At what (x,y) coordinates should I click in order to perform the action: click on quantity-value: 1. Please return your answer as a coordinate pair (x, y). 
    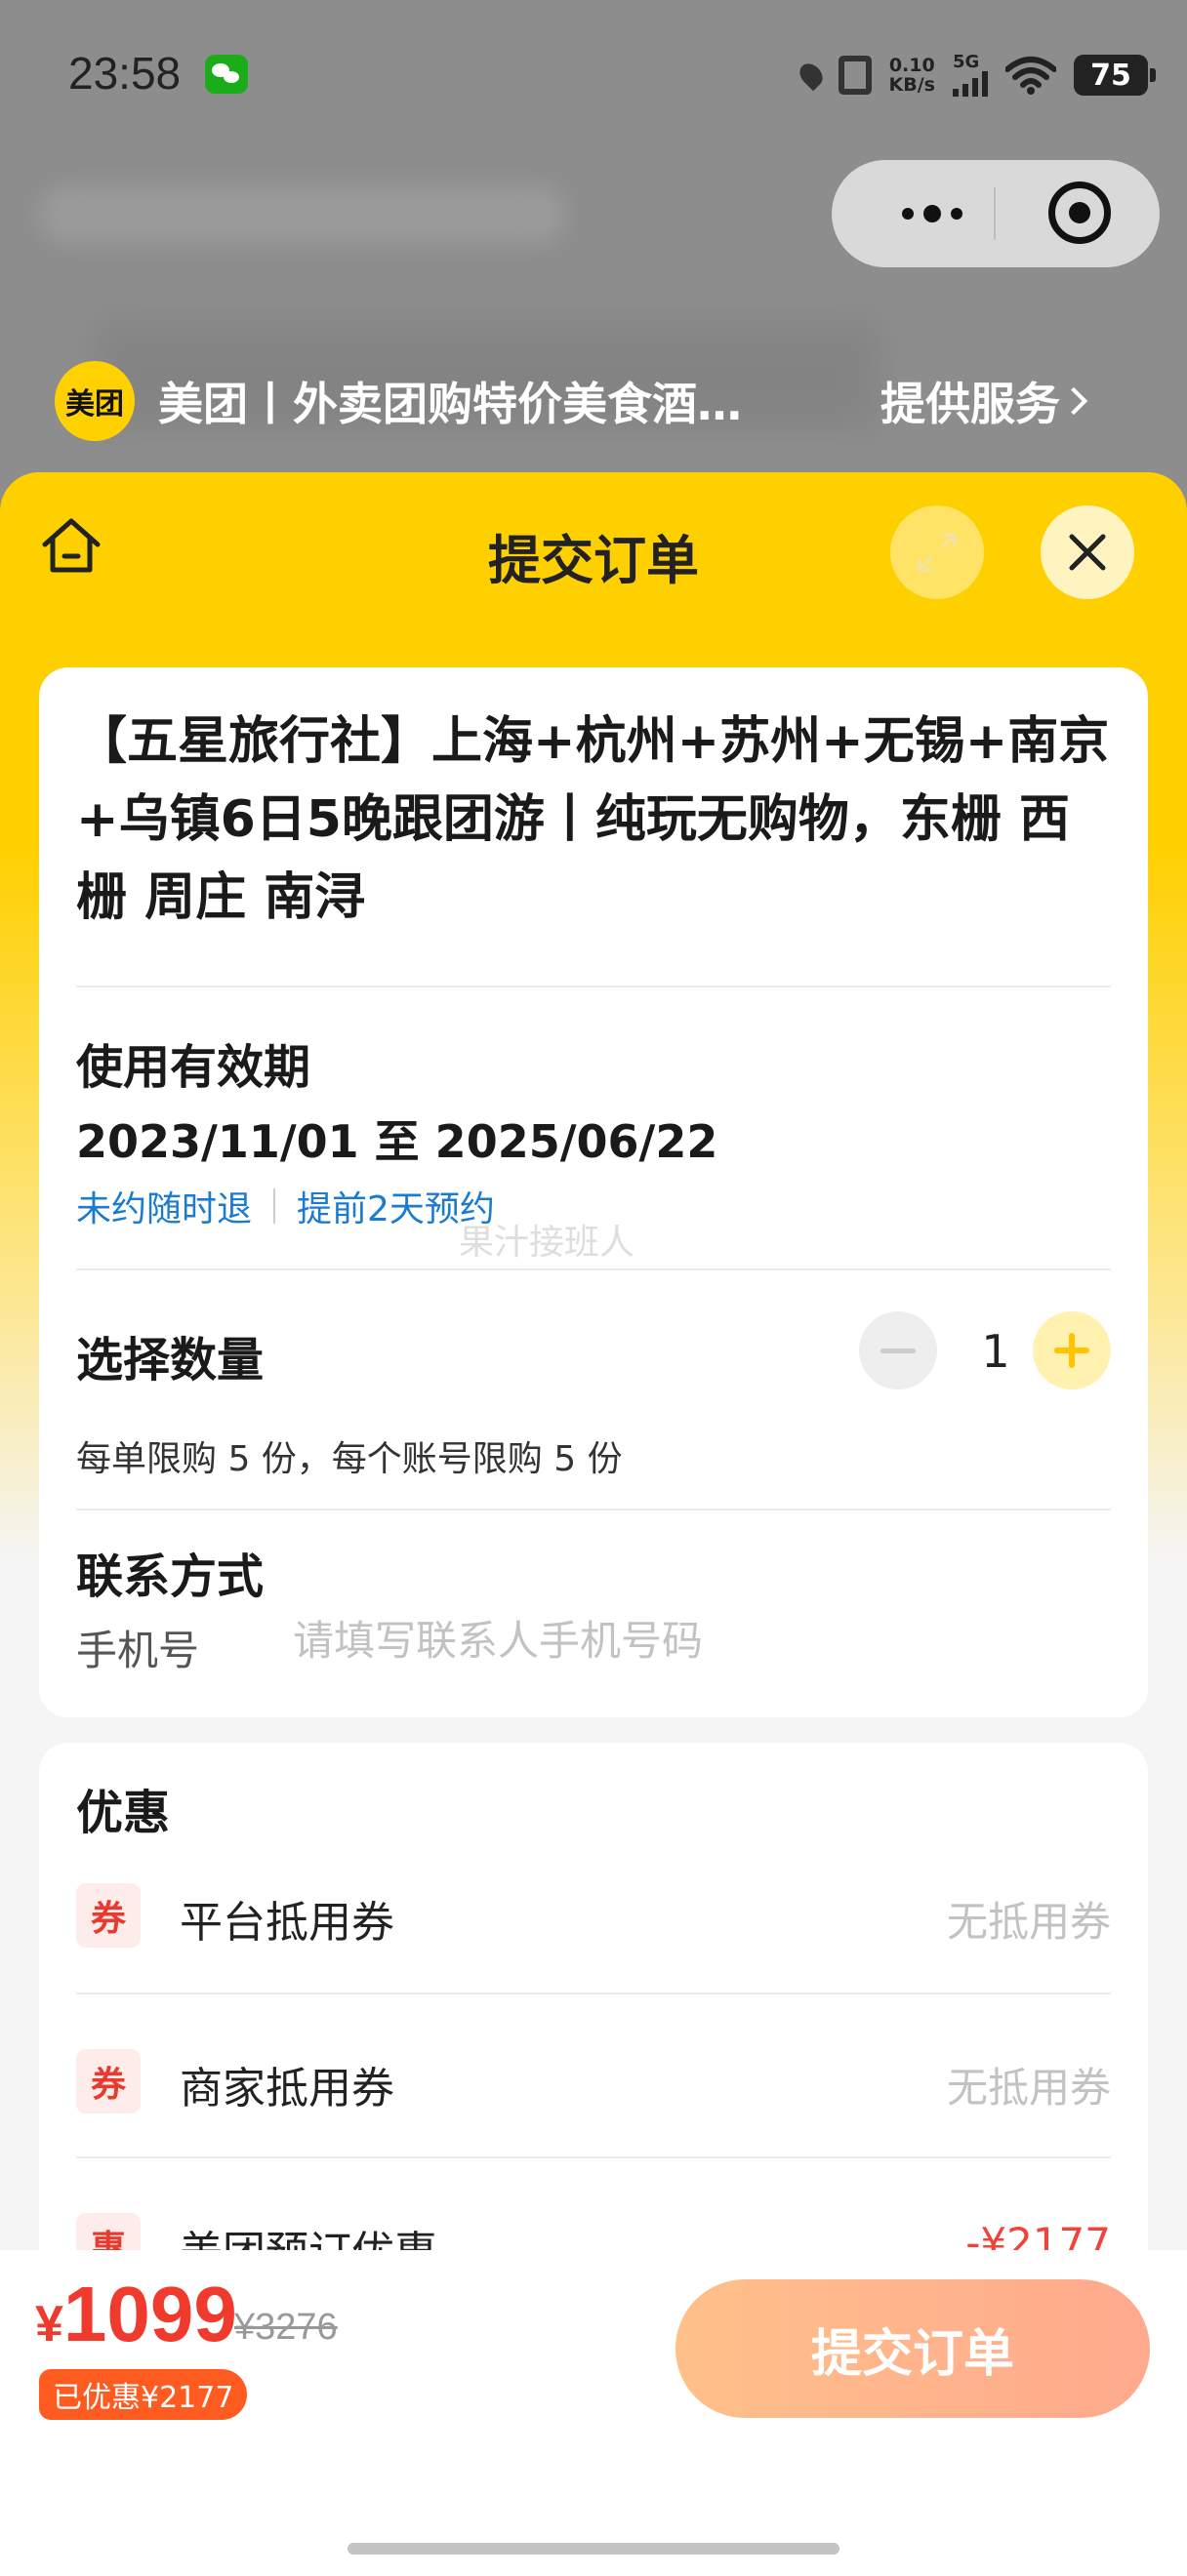
    Looking at the image, I should click on (995, 1351).